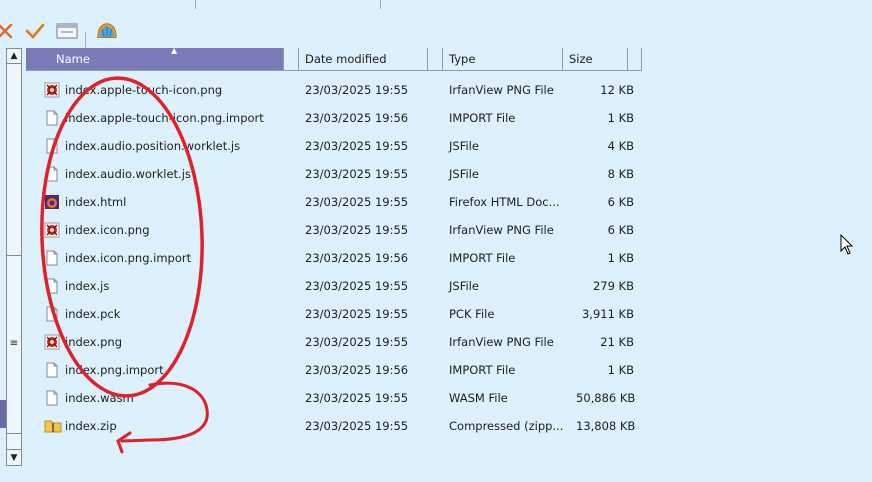  Describe the element at coordinates (73, 59) in the screenshot. I see `column-name-label: Name` at that location.